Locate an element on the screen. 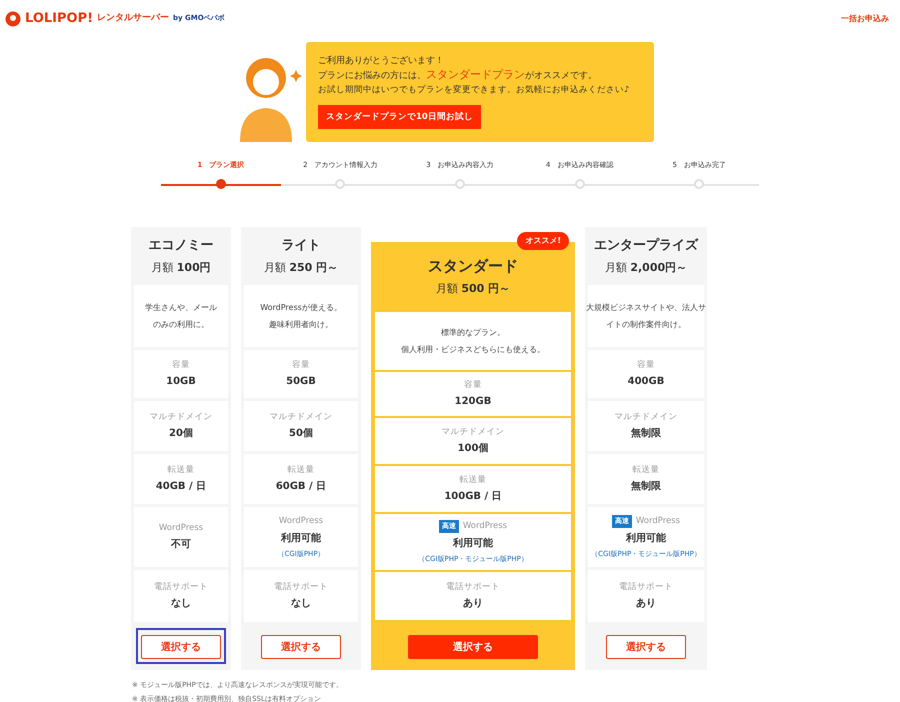  plan-description: WordPressが使える。 趣味利用者向け。 is located at coordinates (301, 316).